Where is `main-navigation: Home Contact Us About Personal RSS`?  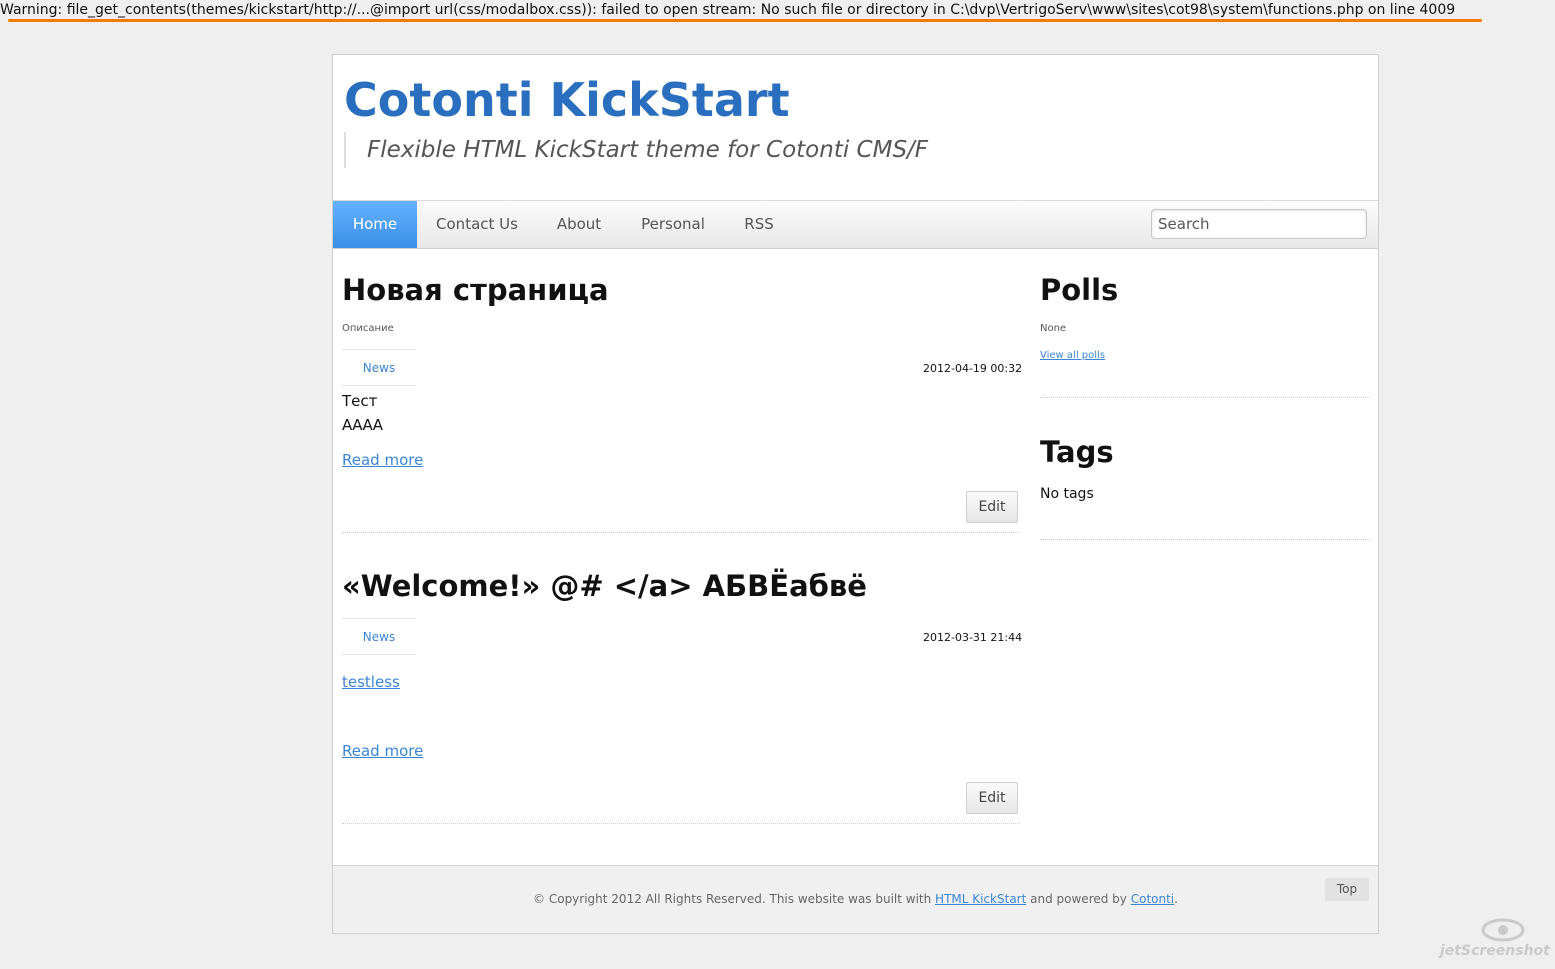 main-navigation: Home Contact Us About Personal RSS is located at coordinates (855, 224).